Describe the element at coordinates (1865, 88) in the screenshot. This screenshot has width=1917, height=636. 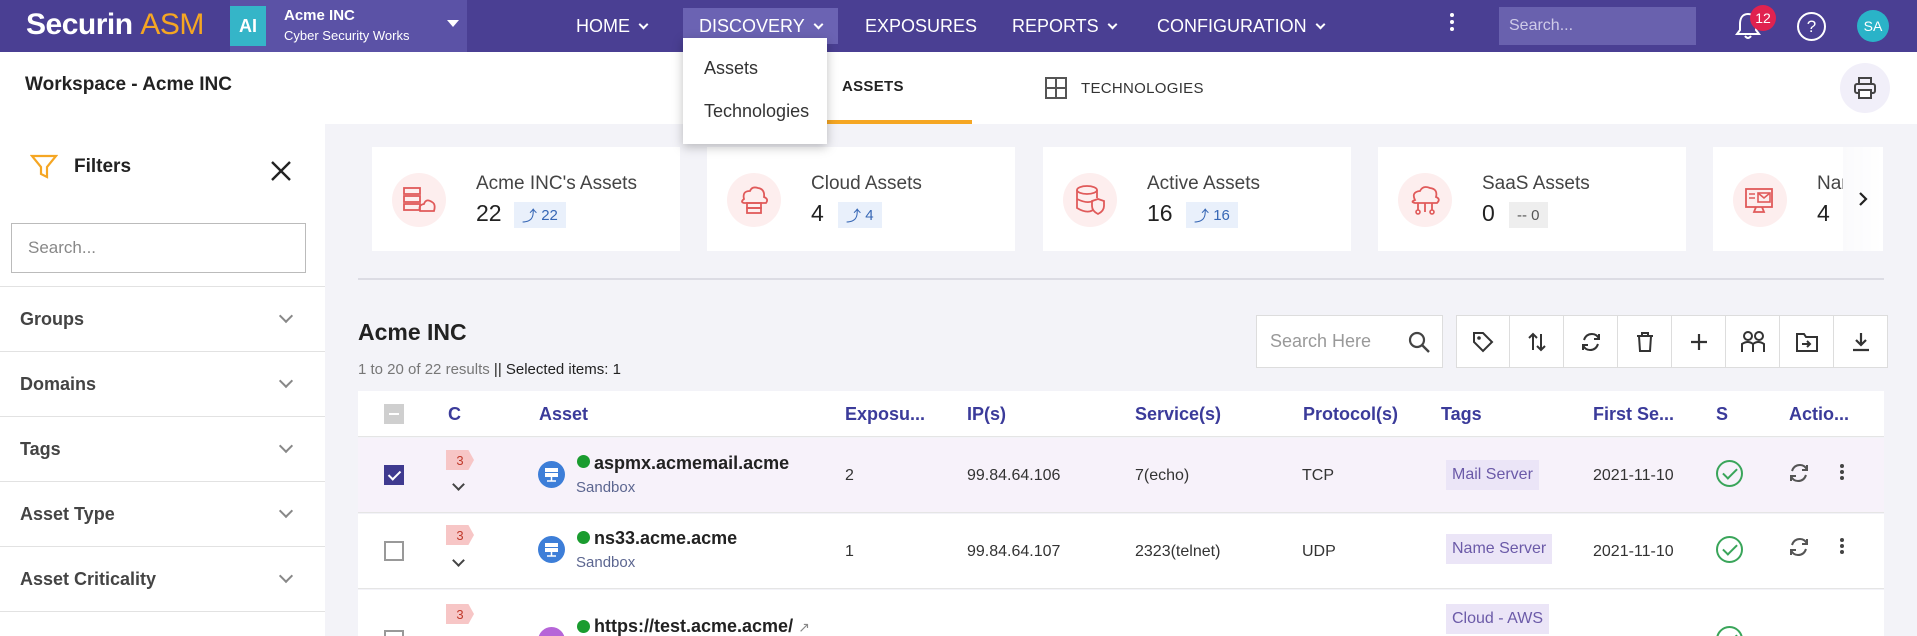
I see `print-button` at that location.